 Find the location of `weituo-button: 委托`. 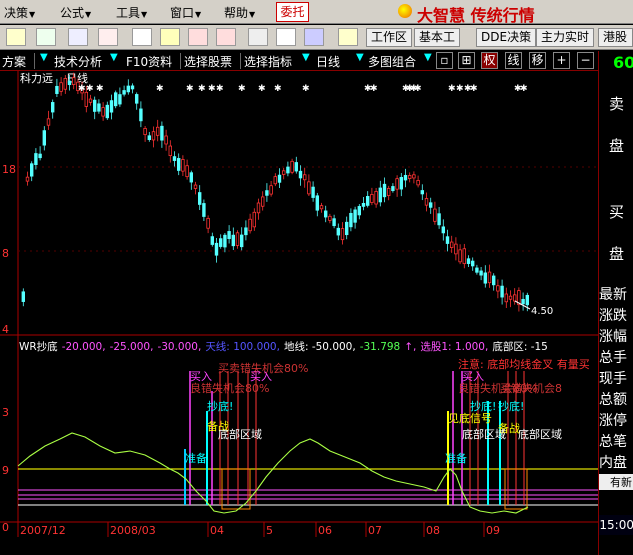

weituo-button: 委托 is located at coordinates (292, 12).